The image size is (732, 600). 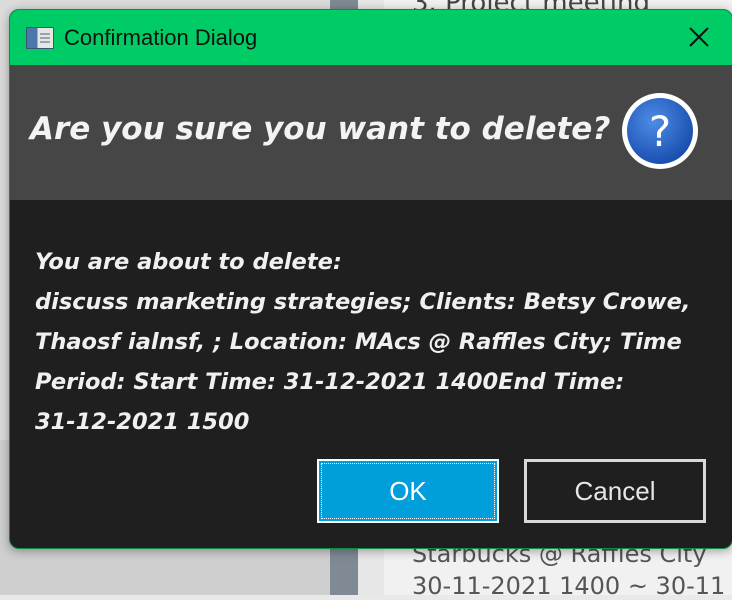 What do you see at coordinates (569, 586) in the screenshot?
I see `background-meeting-time: 30-11-2021 1400 ~ 30-11` at bounding box center [569, 586].